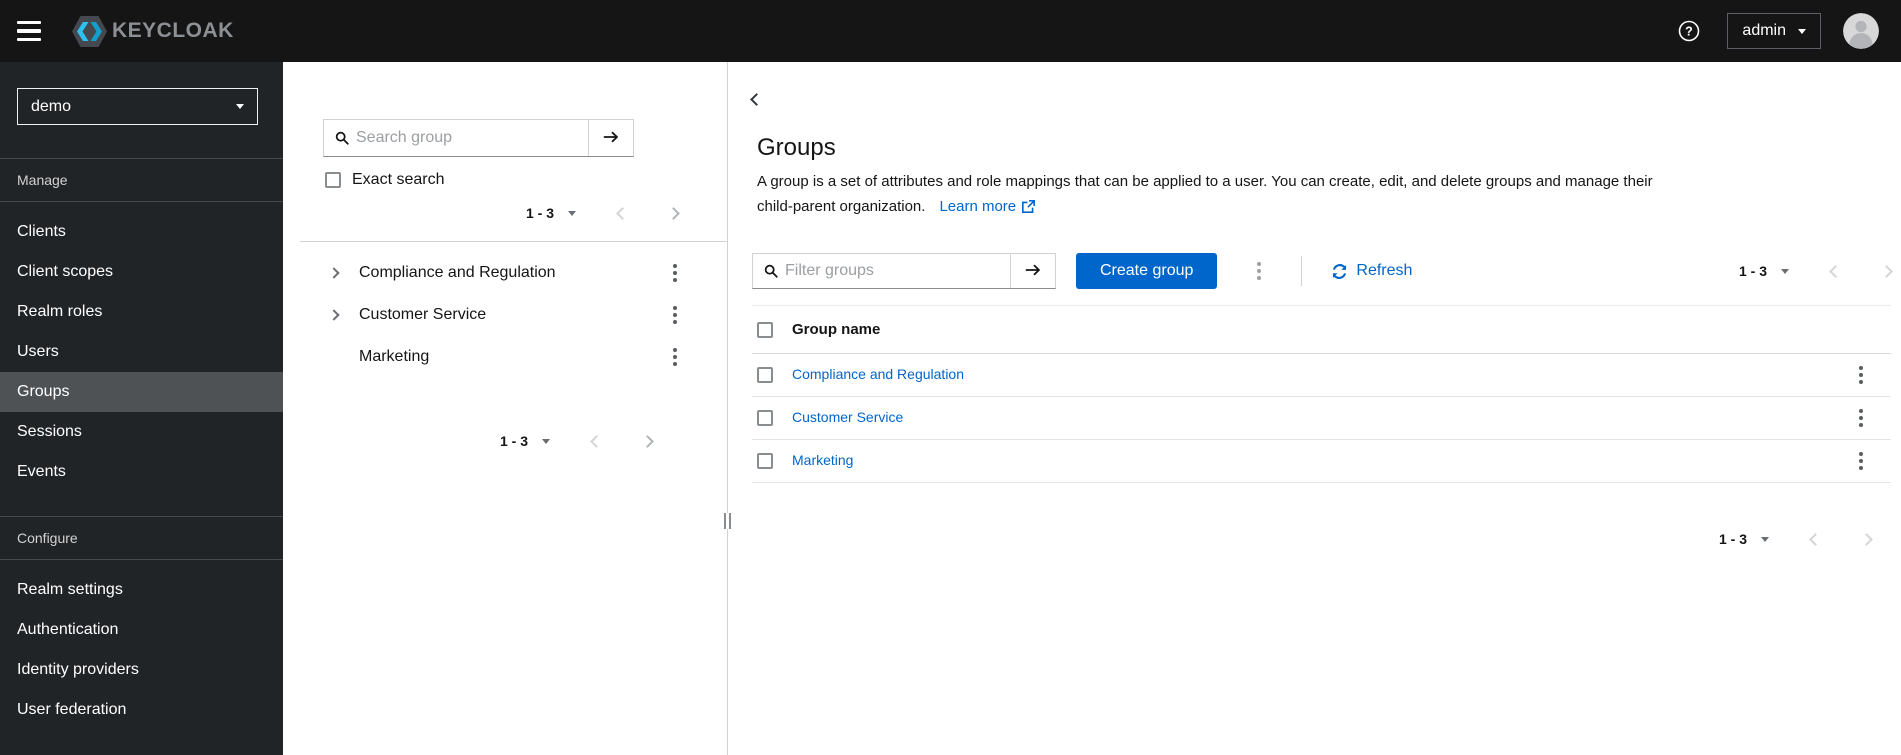  Describe the element at coordinates (89, 31) in the screenshot. I see `keycloak-hexagon-icon` at that location.